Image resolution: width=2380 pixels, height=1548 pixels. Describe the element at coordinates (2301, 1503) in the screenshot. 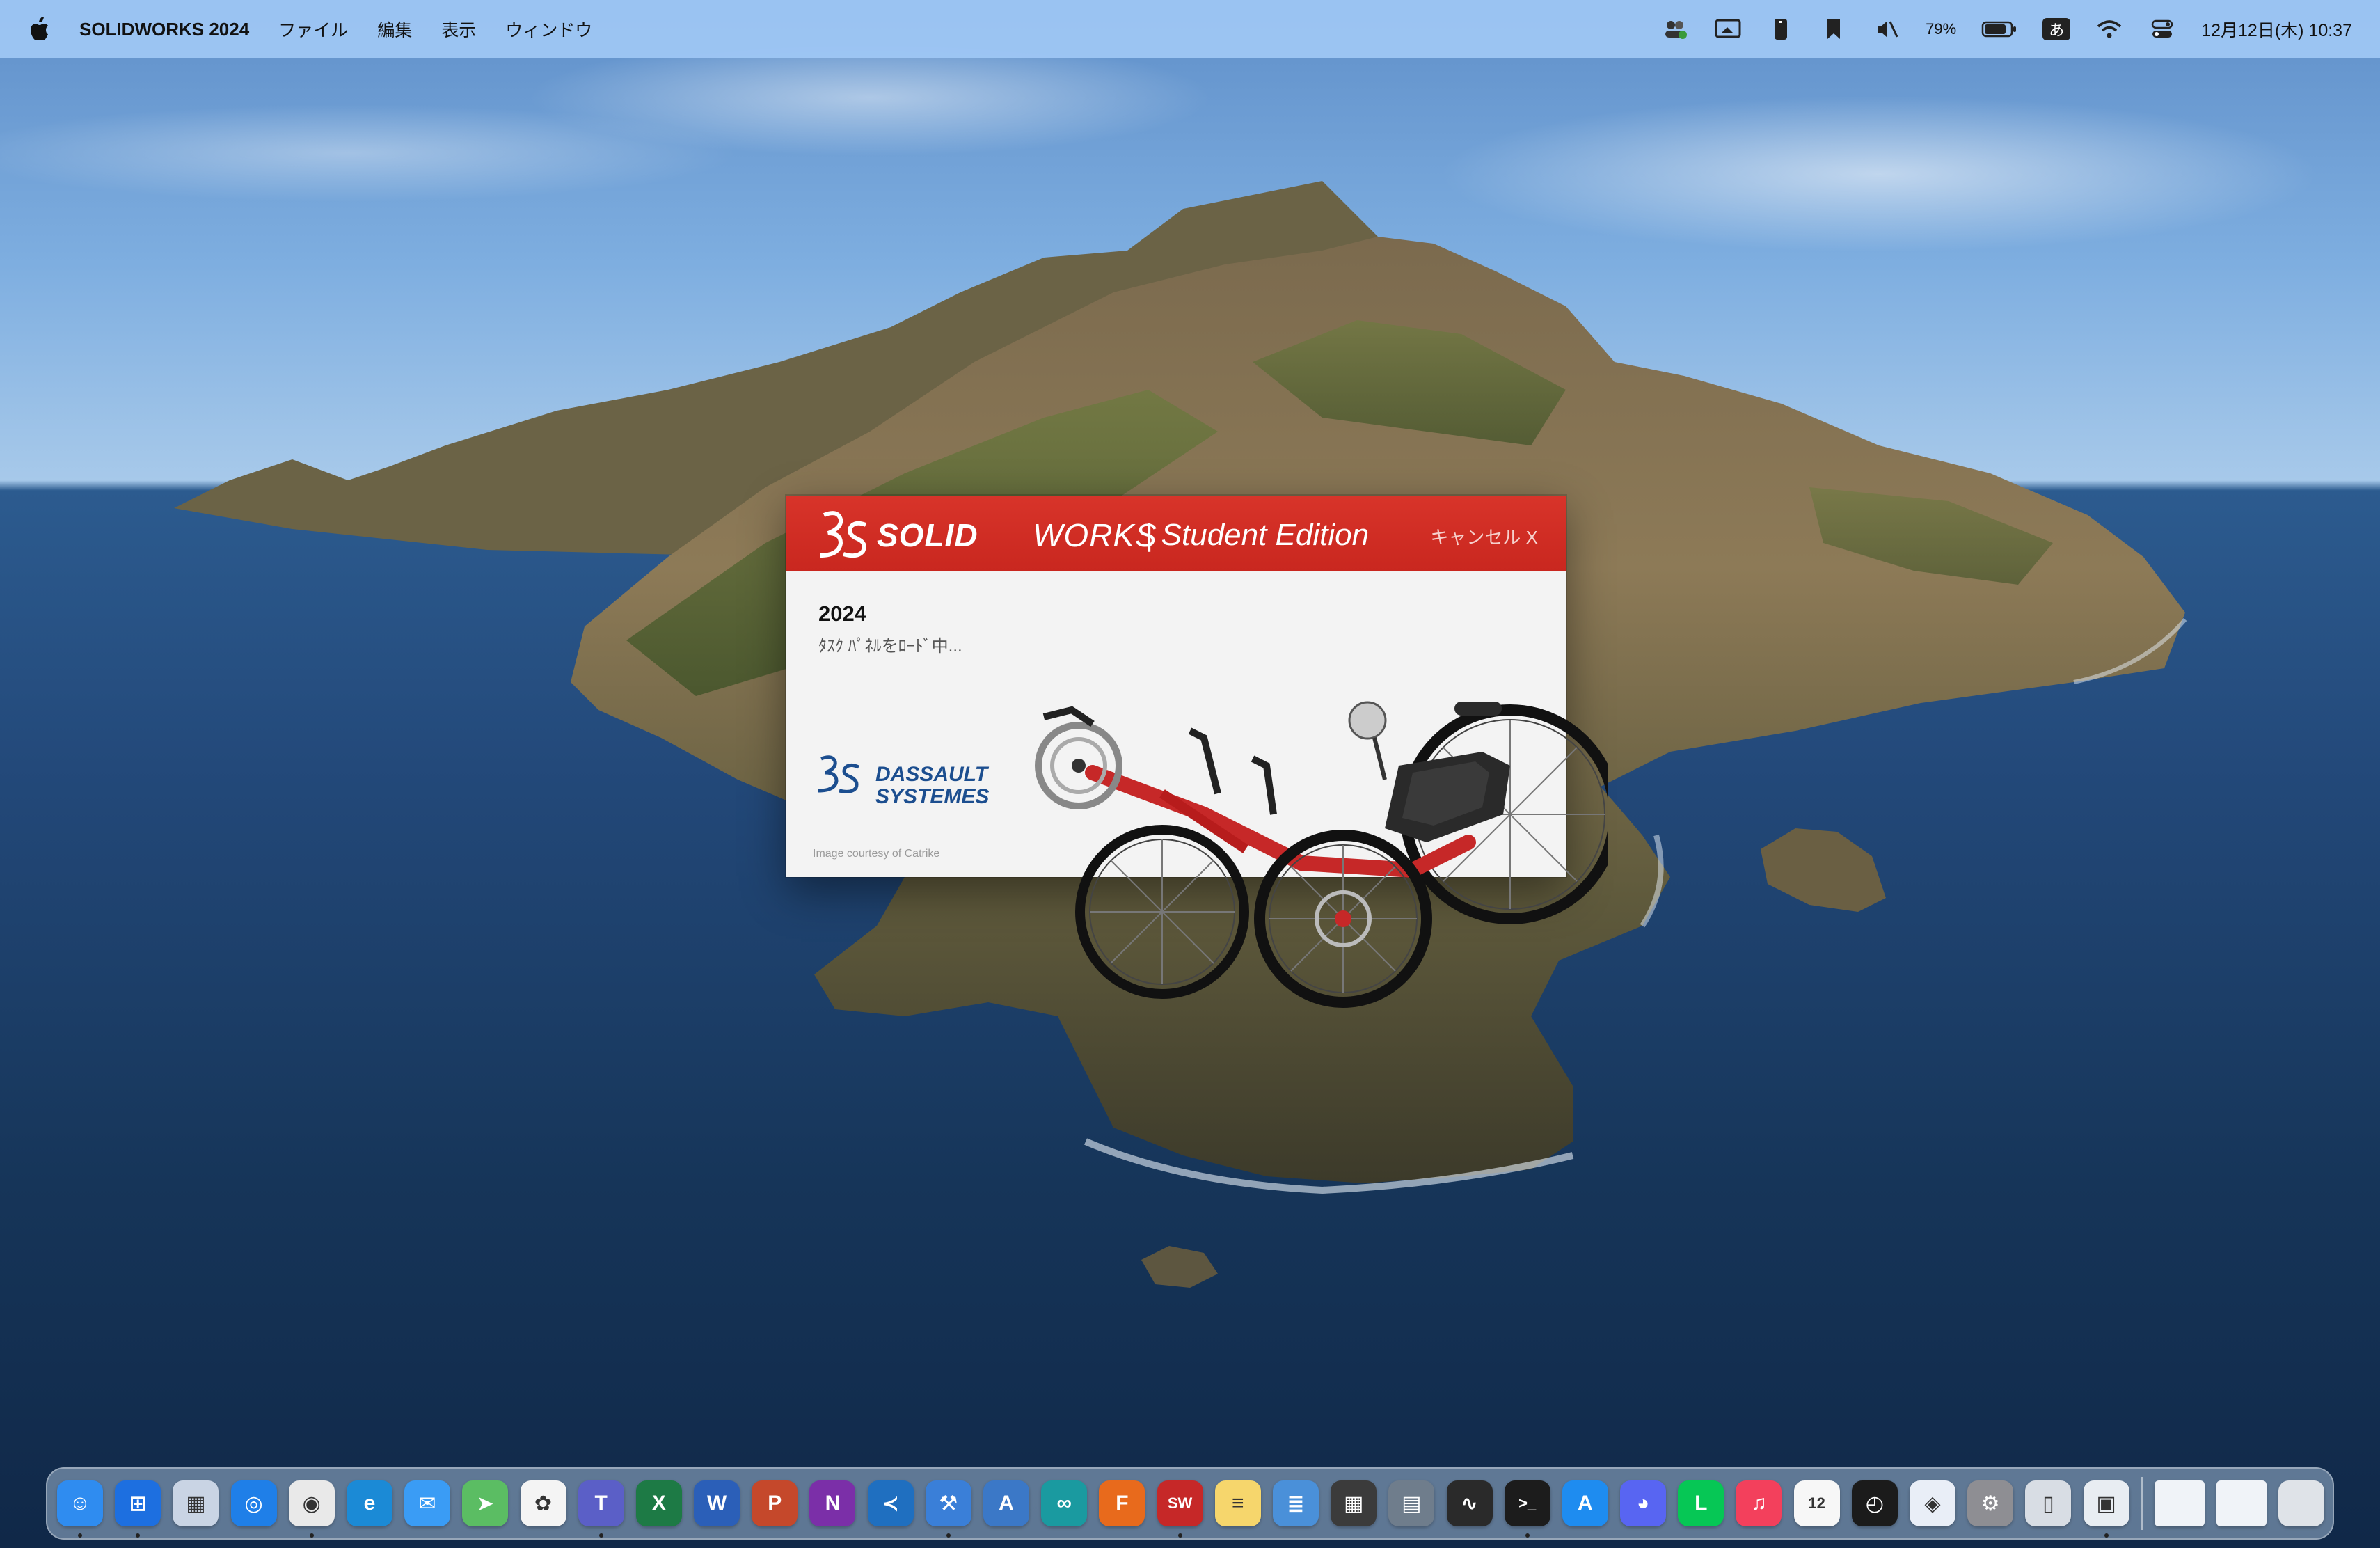

I see `dock-trash-icon` at that location.